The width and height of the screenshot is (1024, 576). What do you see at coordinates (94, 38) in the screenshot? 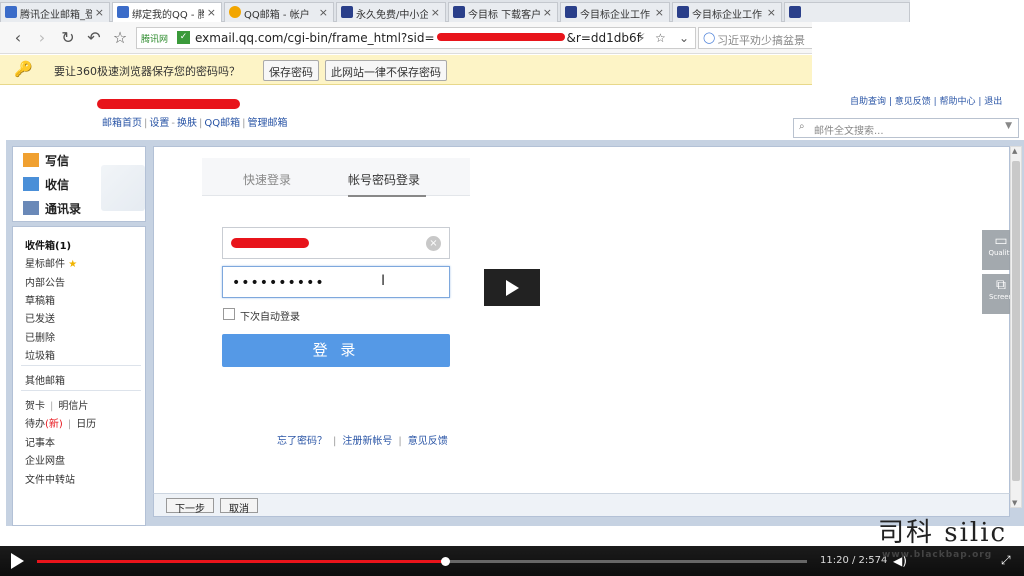
I see `undo-close-button: ↶` at bounding box center [94, 38].